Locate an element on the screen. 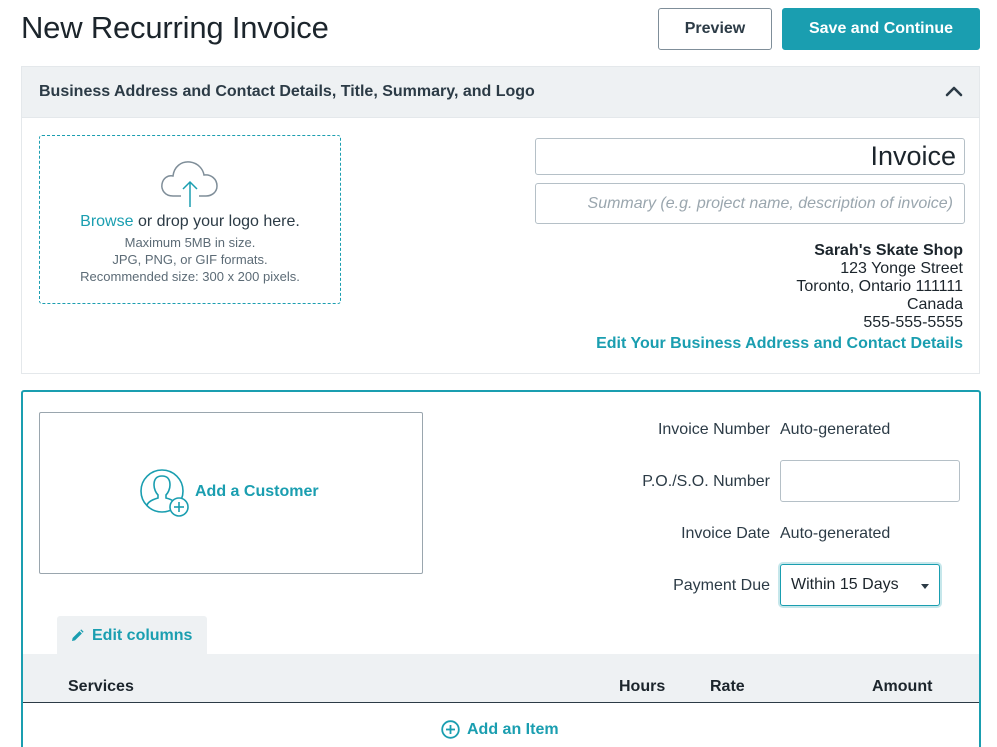  invoice-number-label: Invoice Number is located at coordinates (713, 429).